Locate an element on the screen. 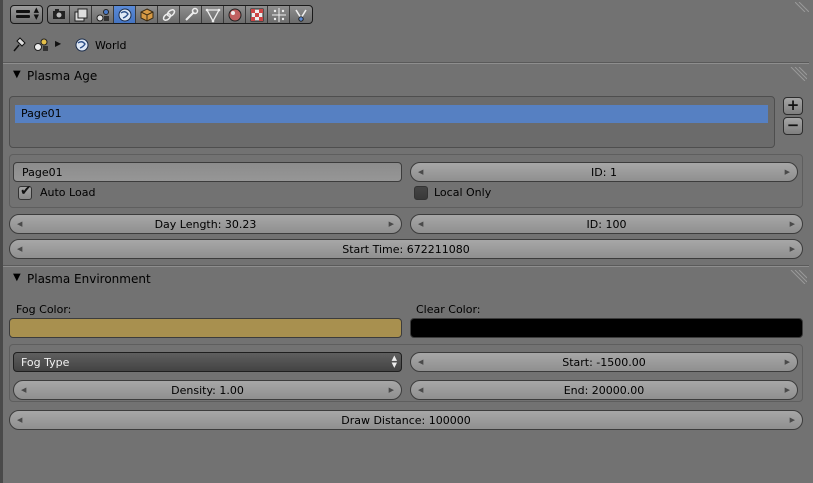 The height and width of the screenshot is (483, 813). age-id-field: ◀ ID: 100 ▶ is located at coordinates (606, 224).